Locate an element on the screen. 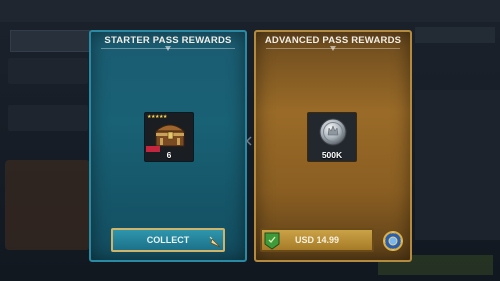  advanced-reward-item: 500K is located at coordinates (332, 137).